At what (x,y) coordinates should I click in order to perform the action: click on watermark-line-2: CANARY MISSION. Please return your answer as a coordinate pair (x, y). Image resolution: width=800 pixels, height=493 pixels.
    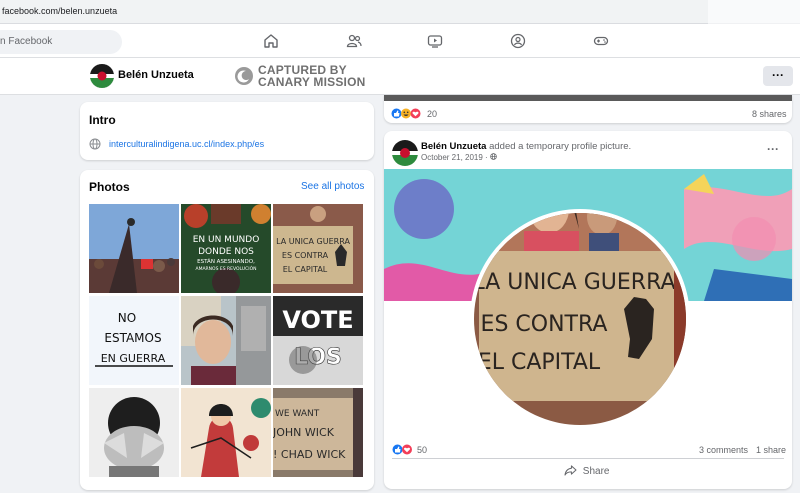
    Looking at the image, I should click on (312, 82).